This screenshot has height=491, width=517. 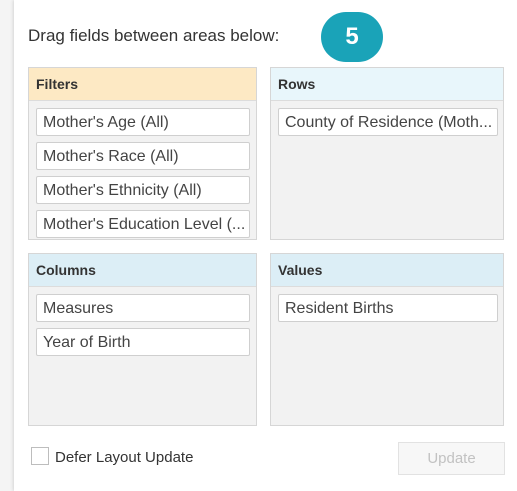 I want to click on step-badge: 5, so click(x=352, y=37).